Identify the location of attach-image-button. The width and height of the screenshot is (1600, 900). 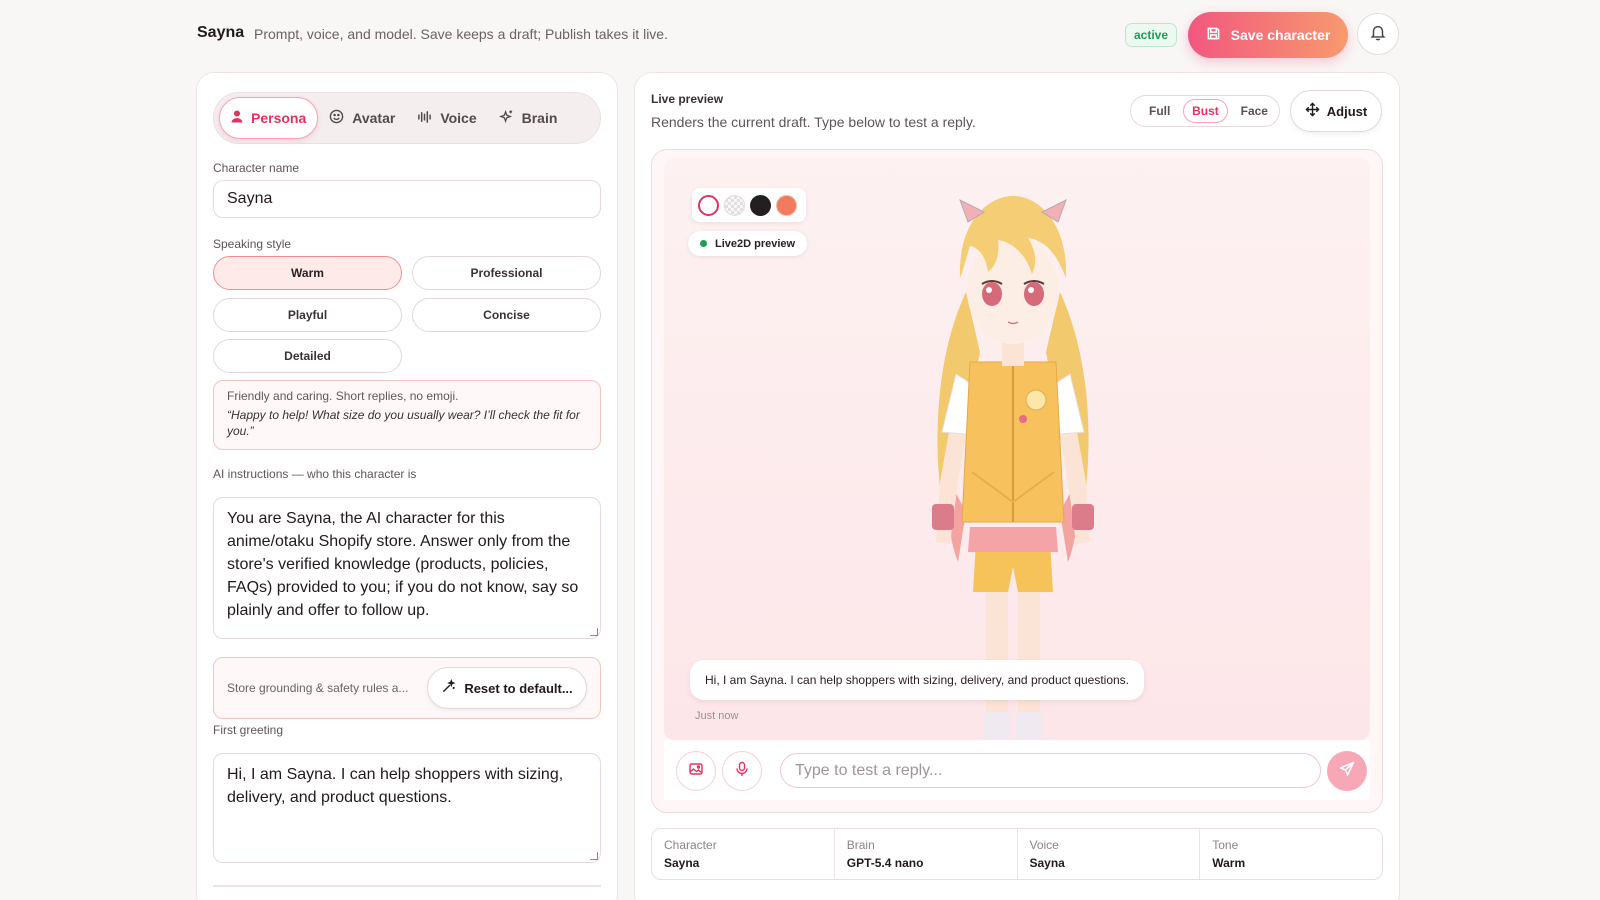
(696, 771).